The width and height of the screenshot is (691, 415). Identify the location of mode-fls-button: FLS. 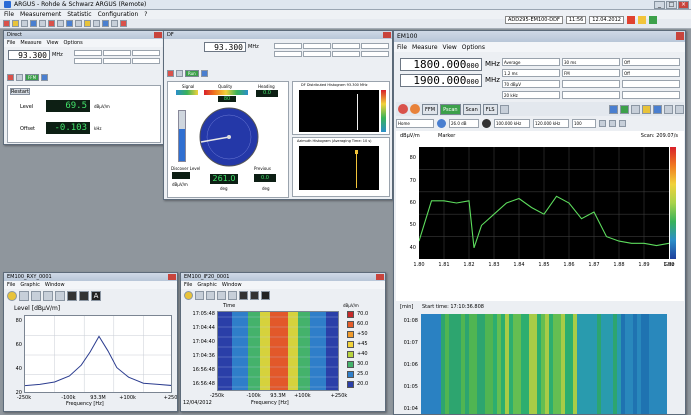
(490, 109).